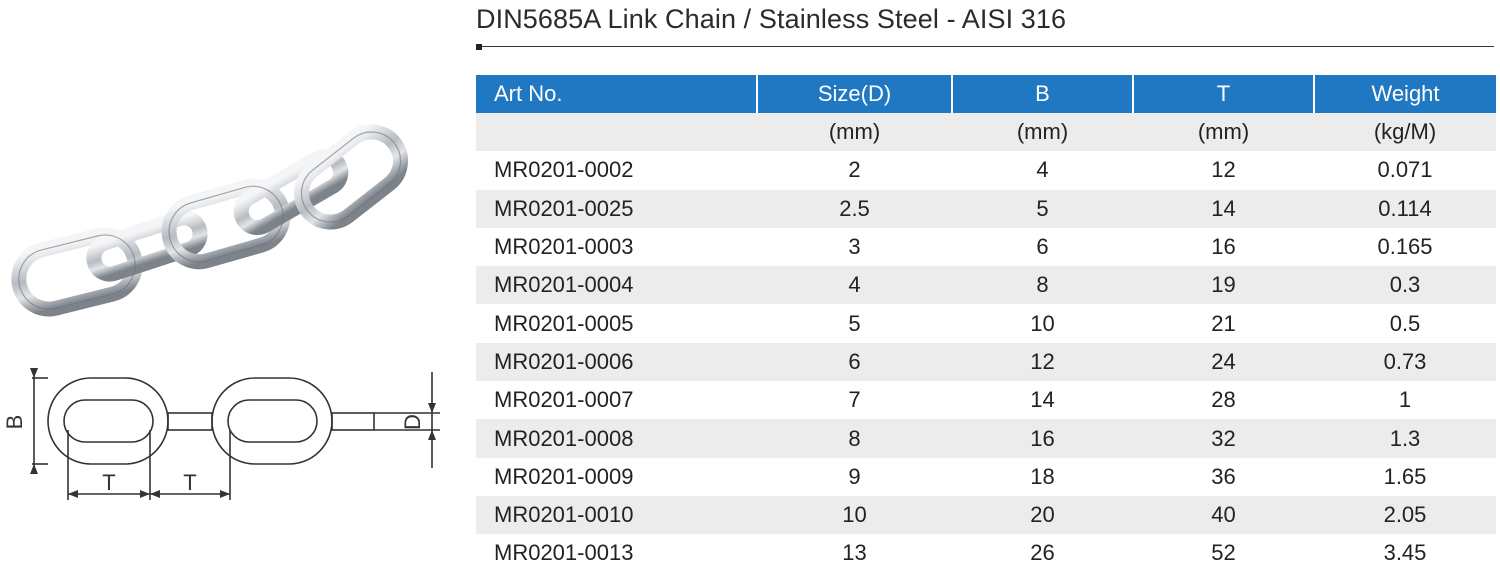 Image resolution: width=1500 pixels, height=573 pixels. I want to click on size-cell: 2, so click(854, 170).